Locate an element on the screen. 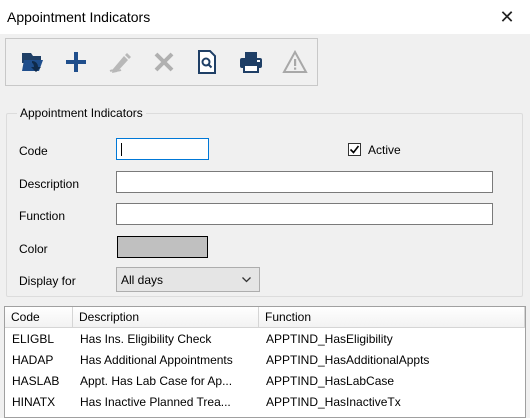 This screenshot has height=418, width=530. function-label: Function is located at coordinates (42, 216).